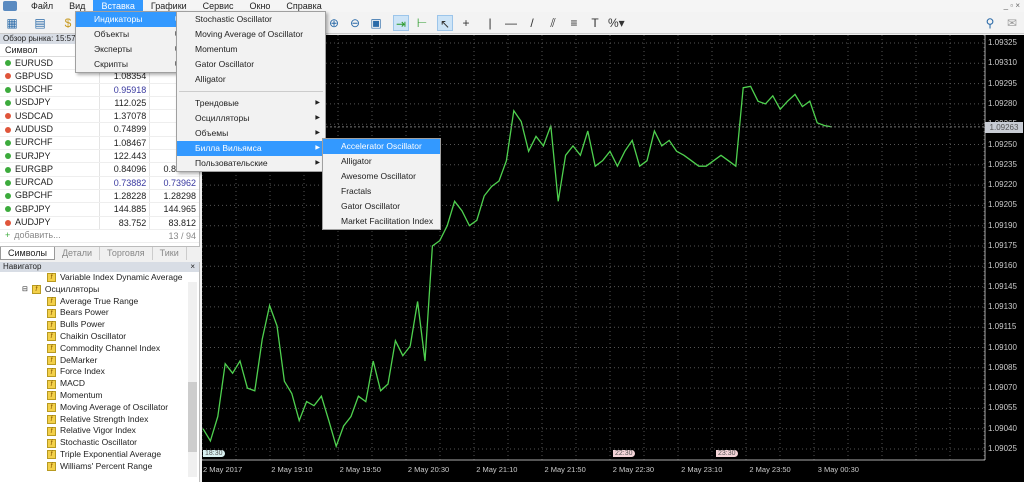 This screenshot has height=482, width=1024. What do you see at coordinates (99, 278) in the screenshot?
I see `navigator-item: f Variable Index Dynamic Average` at bounding box center [99, 278].